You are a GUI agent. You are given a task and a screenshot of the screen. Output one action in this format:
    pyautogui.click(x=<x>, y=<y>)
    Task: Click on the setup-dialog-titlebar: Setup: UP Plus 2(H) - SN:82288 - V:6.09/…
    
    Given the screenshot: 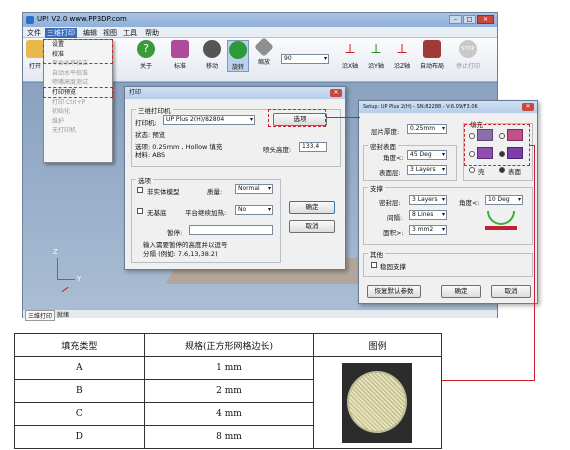 What is the action you would take?
    pyautogui.click(x=448, y=107)
    